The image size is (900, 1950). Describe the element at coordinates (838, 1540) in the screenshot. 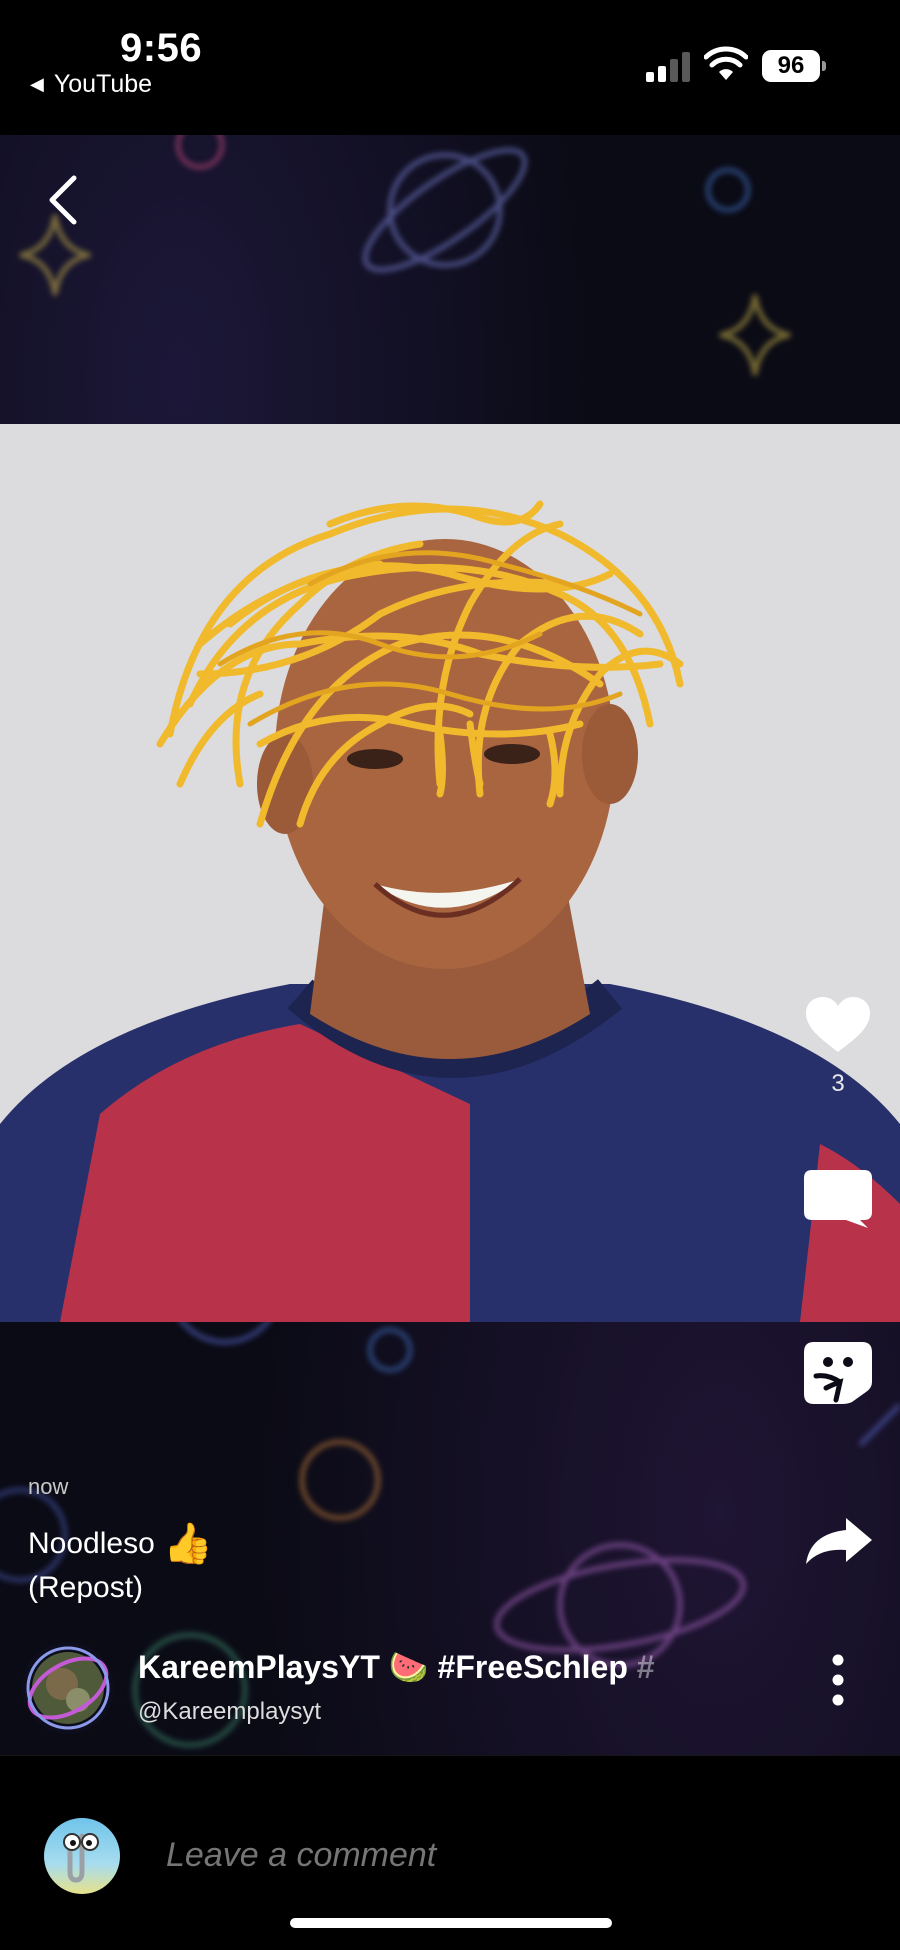

I see `share-arrow-icon` at that location.